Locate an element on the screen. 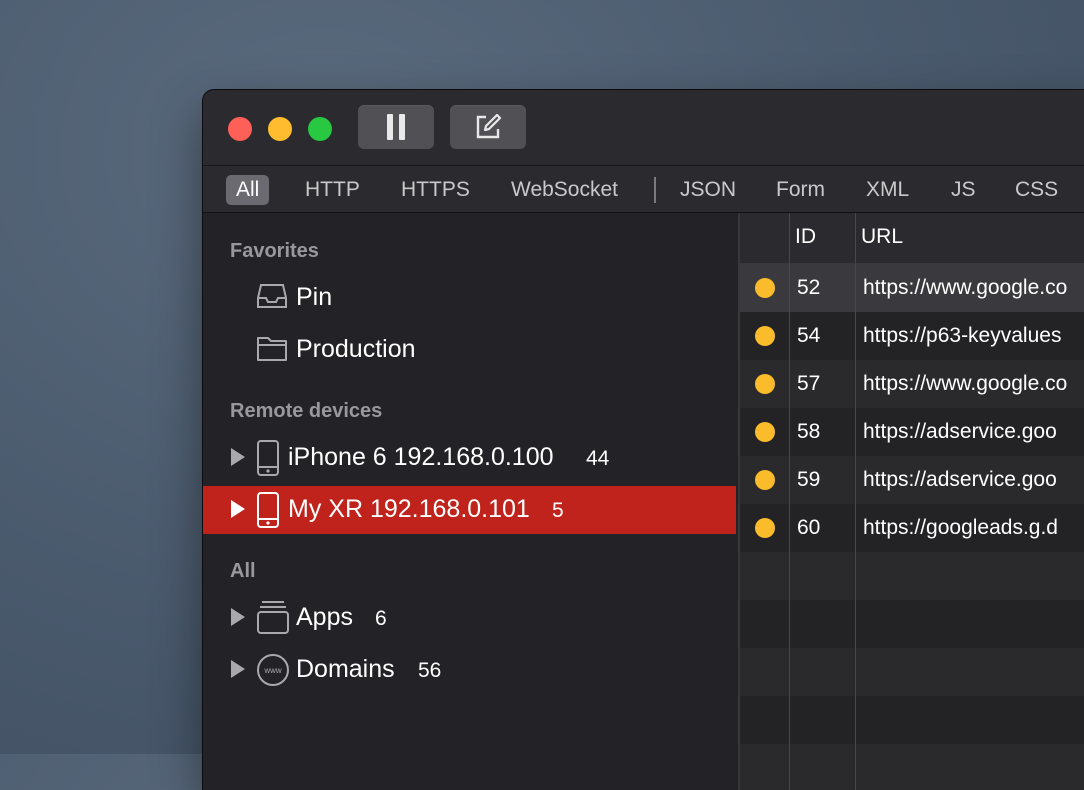 The width and height of the screenshot is (1084, 790). table-row: 54 https://p63-keyvalues is located at coordinates (912, 336).